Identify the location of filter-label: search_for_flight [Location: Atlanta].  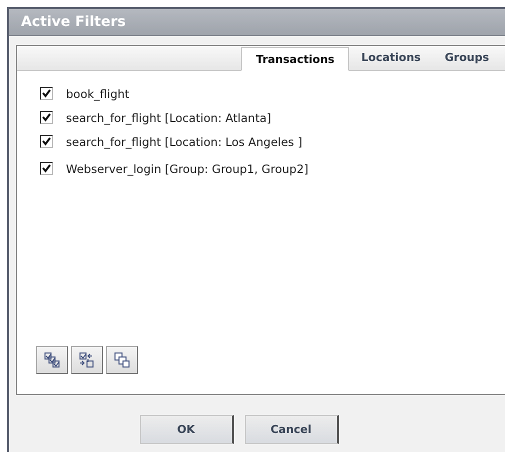
(169, 117).